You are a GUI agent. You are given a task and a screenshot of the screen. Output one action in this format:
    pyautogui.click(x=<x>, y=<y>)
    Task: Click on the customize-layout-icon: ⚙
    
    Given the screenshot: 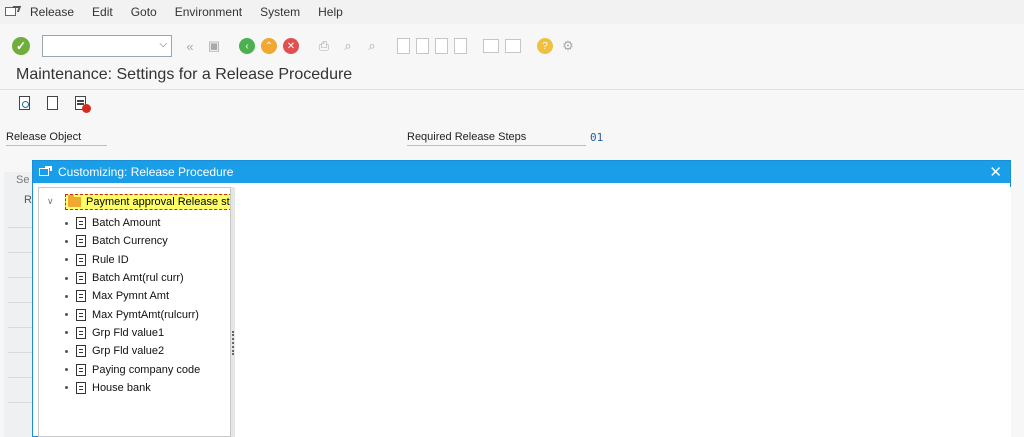 What is the action you would take?
    pyautogui.click(x=568, y=46)
    